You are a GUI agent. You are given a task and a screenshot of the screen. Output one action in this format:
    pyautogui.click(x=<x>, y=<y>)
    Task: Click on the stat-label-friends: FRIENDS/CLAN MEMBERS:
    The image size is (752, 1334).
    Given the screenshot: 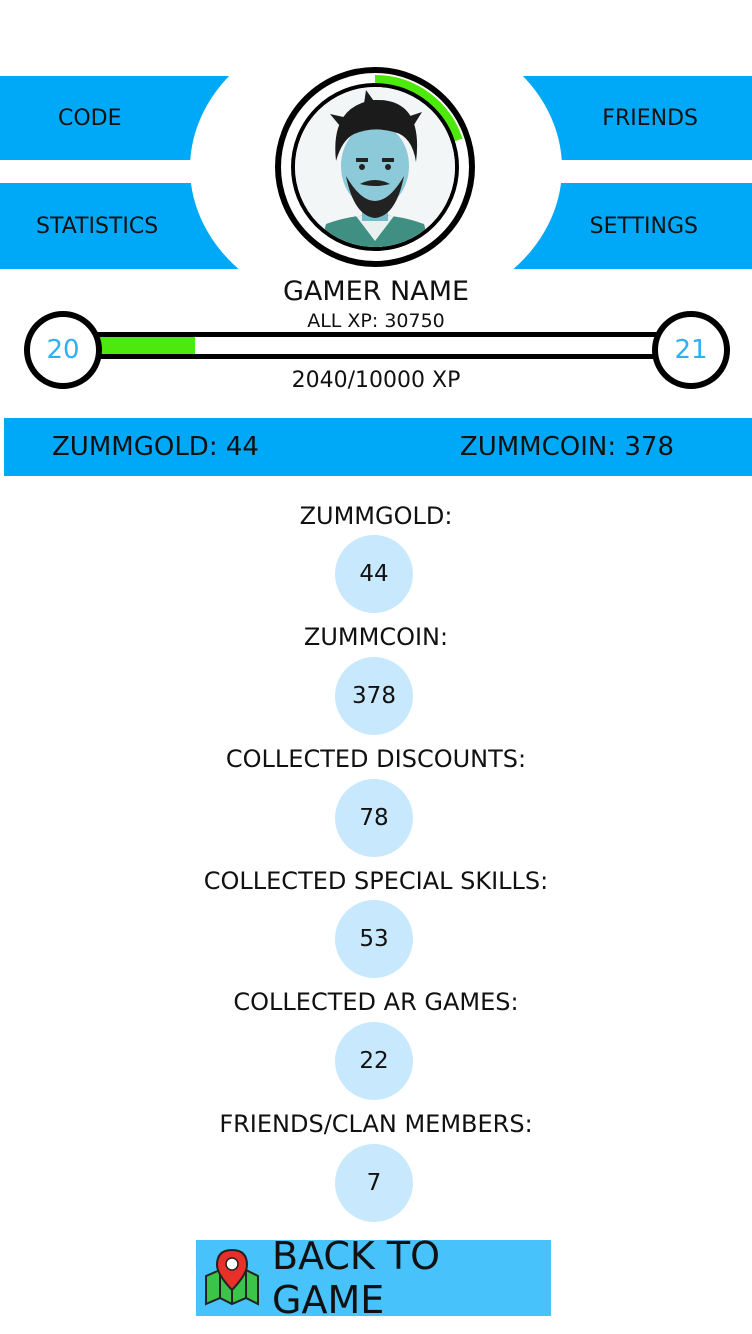 What is the action you would take?
    pyautogui.click(x=376, y=1124)
    